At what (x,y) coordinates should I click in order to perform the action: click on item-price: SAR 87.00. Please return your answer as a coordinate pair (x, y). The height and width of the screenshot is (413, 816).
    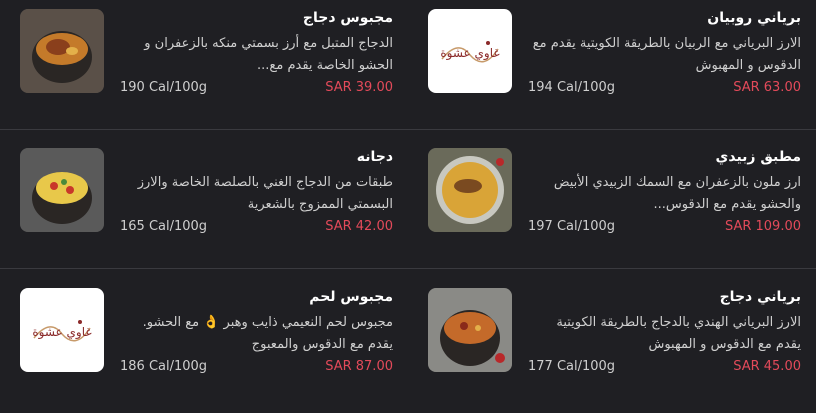
    Looking at the image, I should click on (359, 366).